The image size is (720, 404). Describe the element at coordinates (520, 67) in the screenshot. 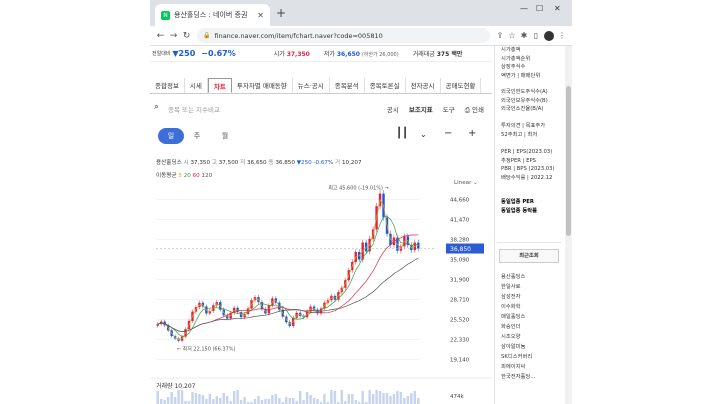

I see `block1-item-2: 상장주식수` at that location.